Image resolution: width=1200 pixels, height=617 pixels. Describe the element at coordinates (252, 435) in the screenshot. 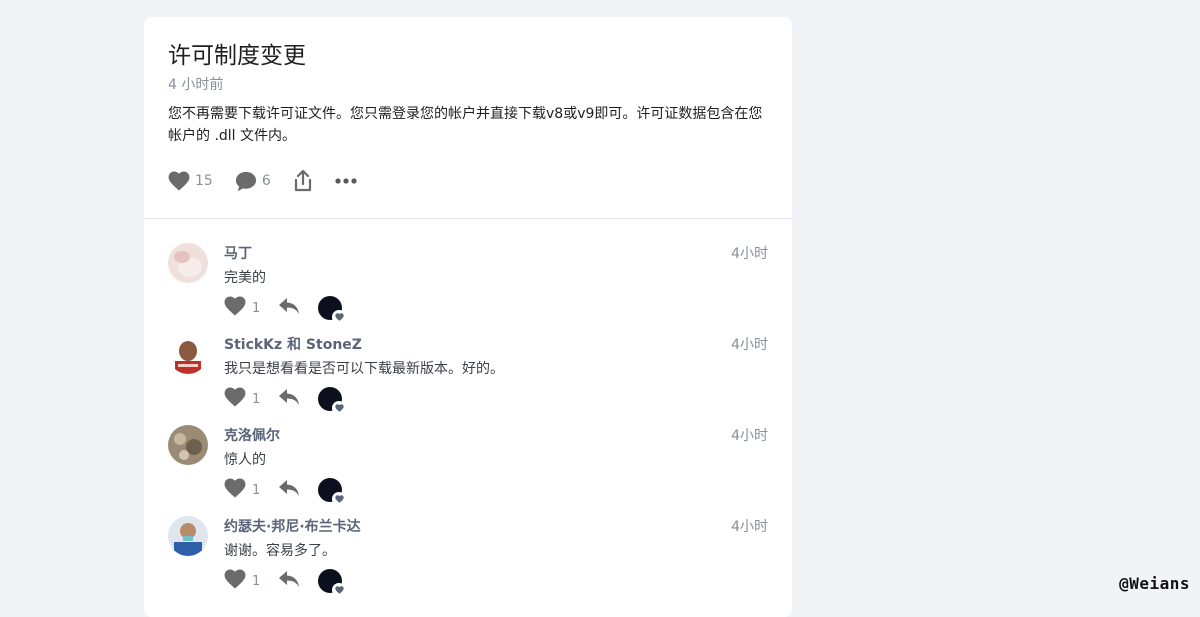

I see `comment-author: 克洛佩尔` at that location.